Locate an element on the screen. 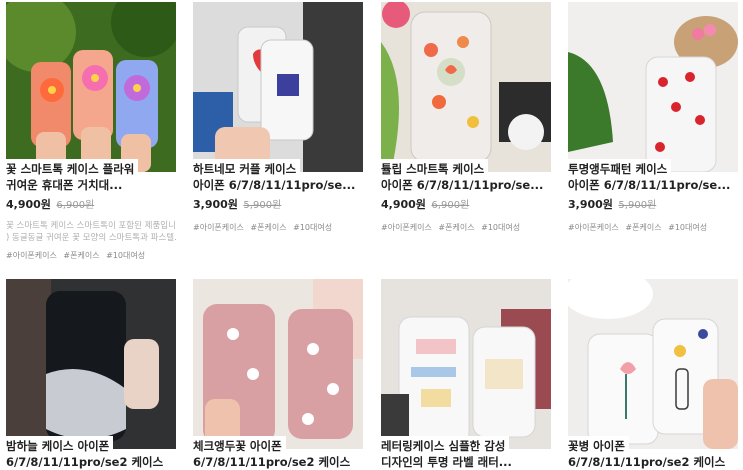 The width and height of the screenshot is (743, 470). product-card: 밤하늘 케이스 아이폰 6/7/8/11/11pro/se2 케이스 is located at coordinates (91, 374).